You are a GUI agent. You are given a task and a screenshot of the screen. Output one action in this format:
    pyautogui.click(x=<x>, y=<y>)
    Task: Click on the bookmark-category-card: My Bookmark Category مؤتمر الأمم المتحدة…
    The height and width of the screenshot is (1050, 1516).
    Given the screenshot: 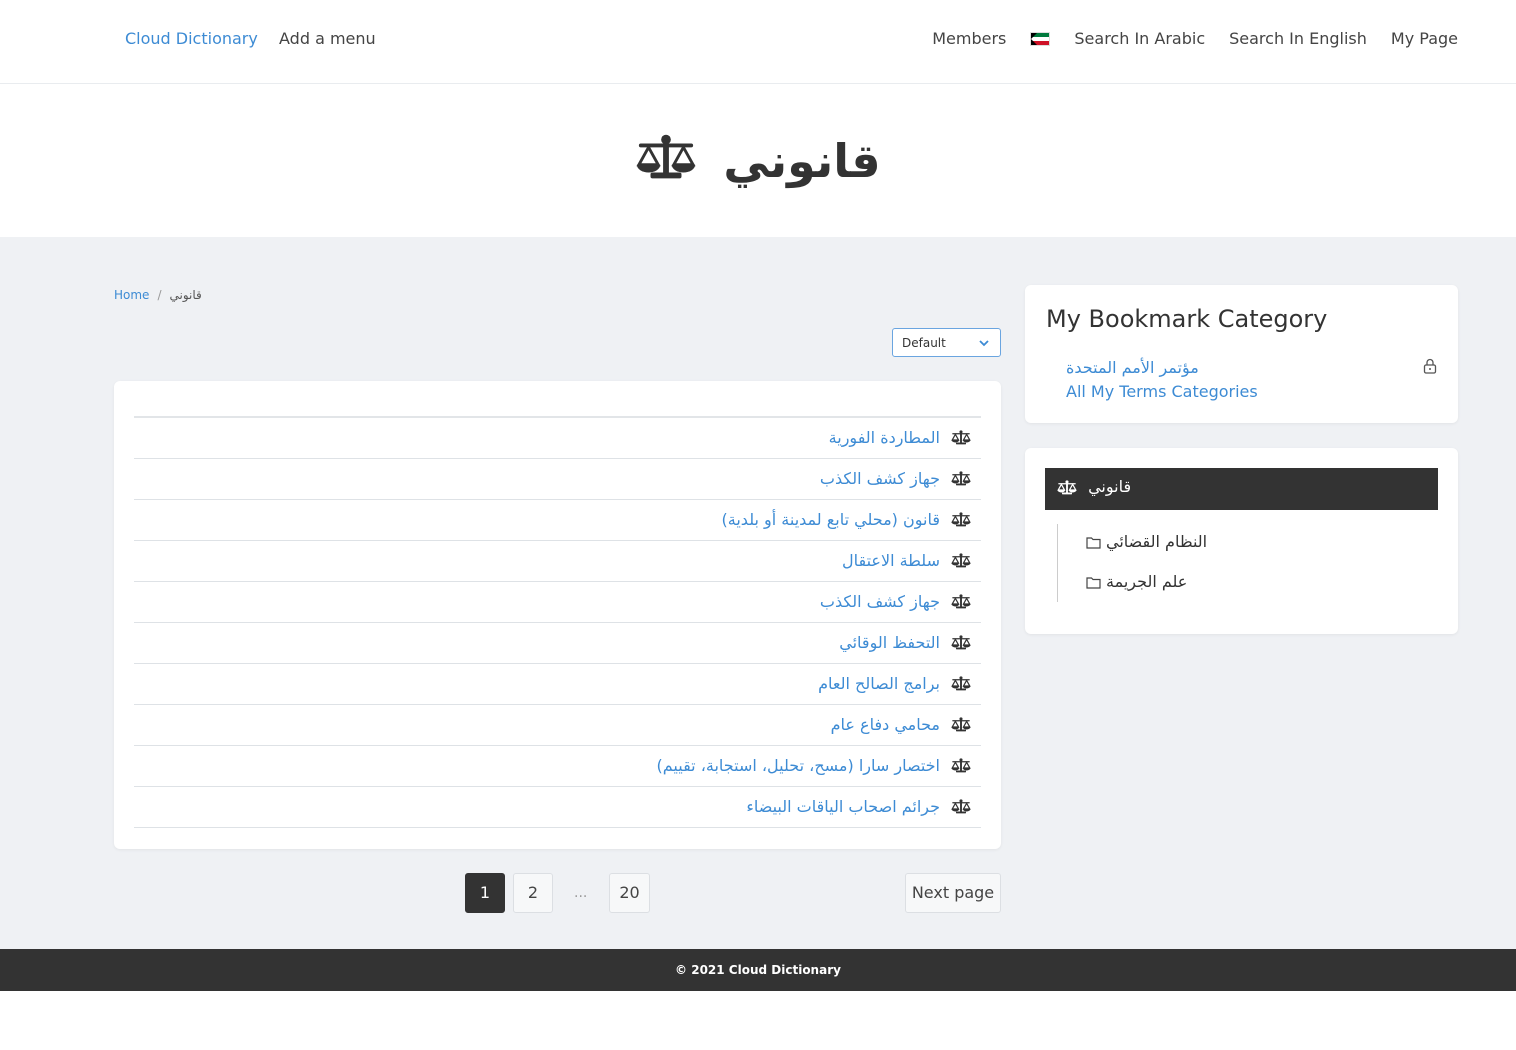 What is the action you would take?
    pyautogui.click(x=1241, y=354)
    